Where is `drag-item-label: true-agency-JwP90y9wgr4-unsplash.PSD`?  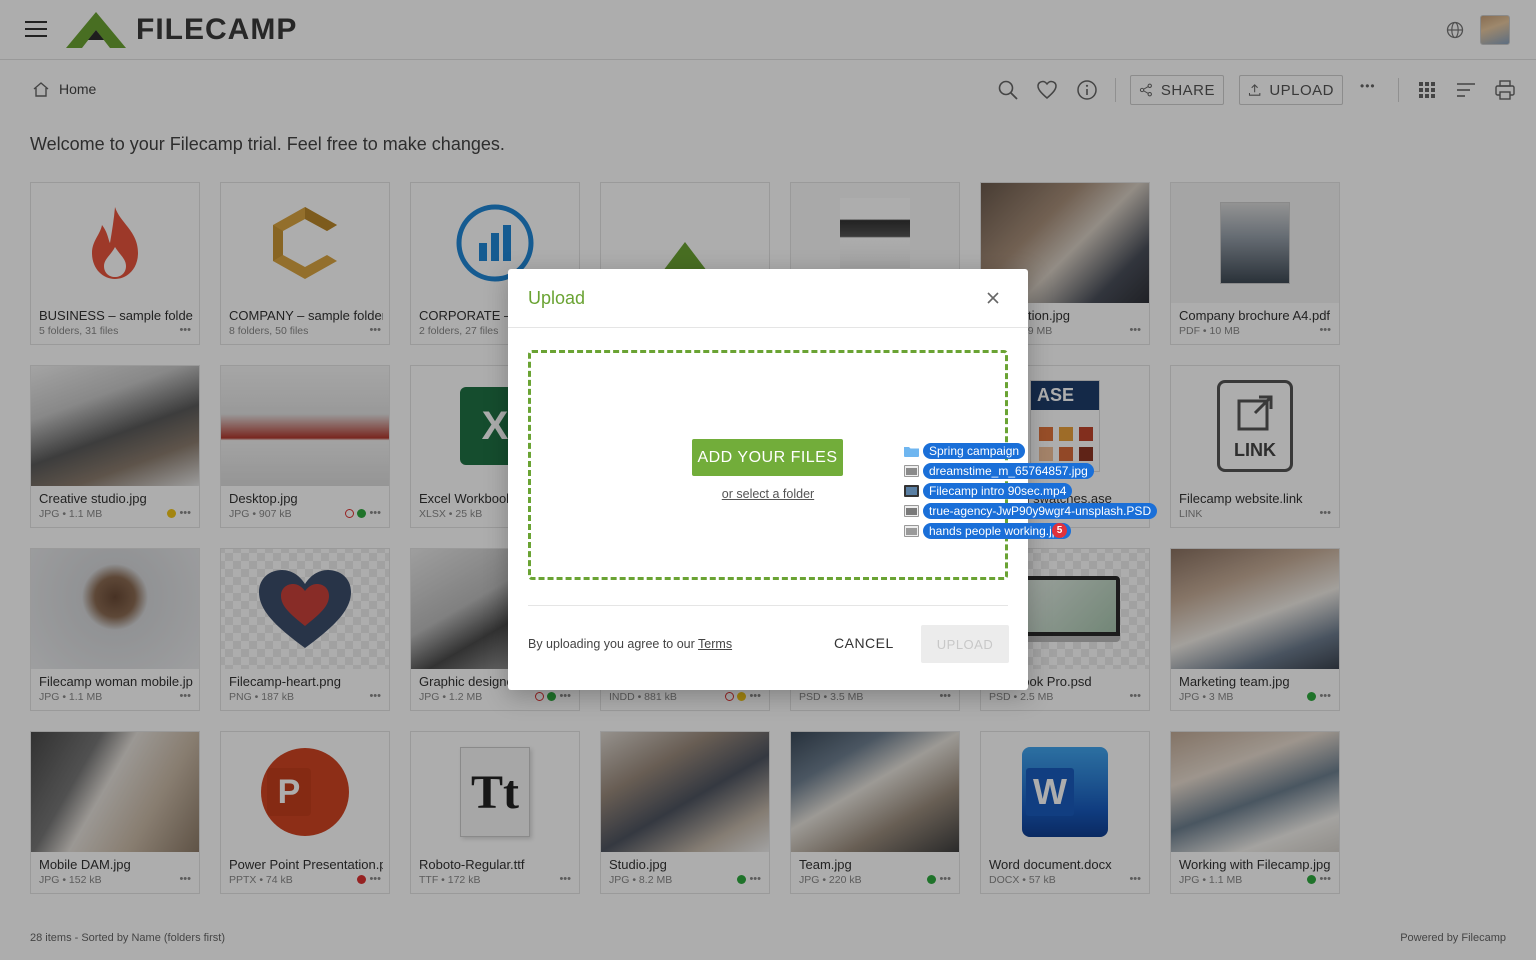 drag-item-label: true-agency-JwP90y9wgr4-unsplash.PSD is located at coordinates (1040, 511).